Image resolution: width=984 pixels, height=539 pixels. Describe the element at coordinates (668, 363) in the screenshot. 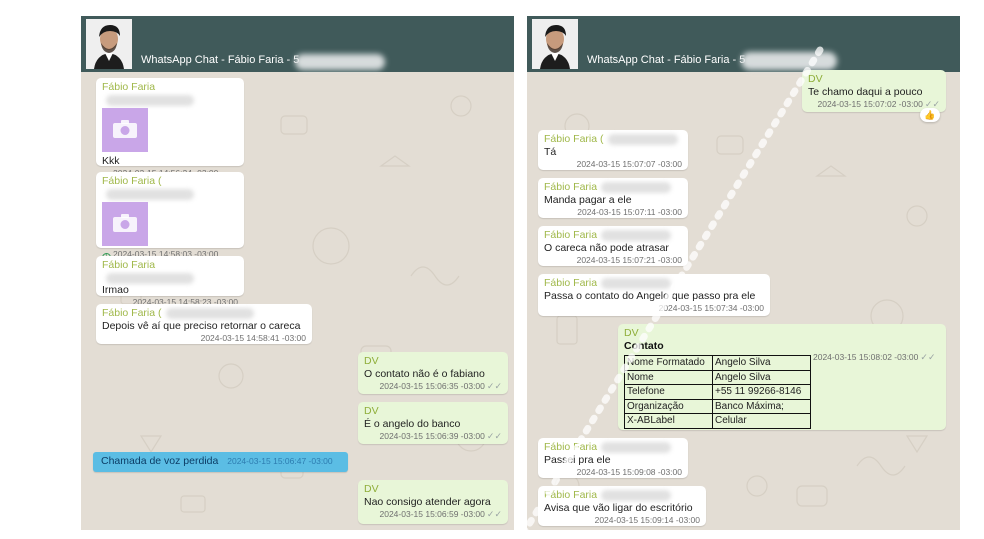

I see `contact-field-key: Nome Formatado` at that location.